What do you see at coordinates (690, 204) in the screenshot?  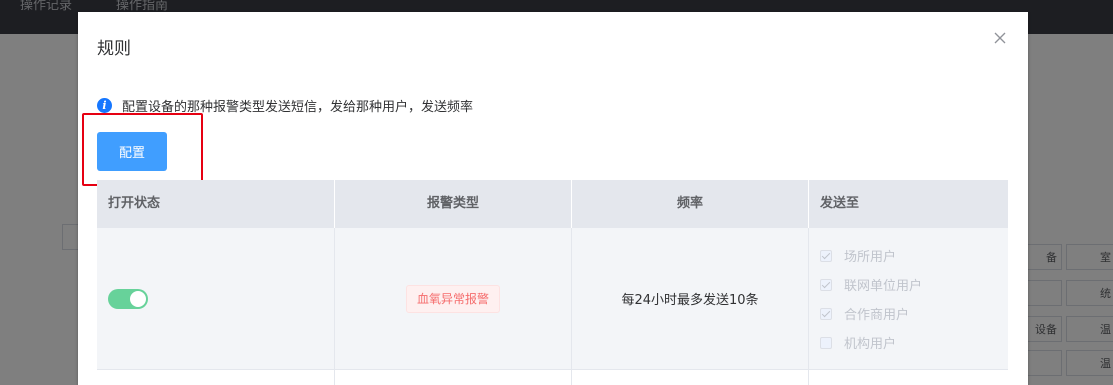 I see `column-header-frequency: 频率` at bounding box center [690, 204].